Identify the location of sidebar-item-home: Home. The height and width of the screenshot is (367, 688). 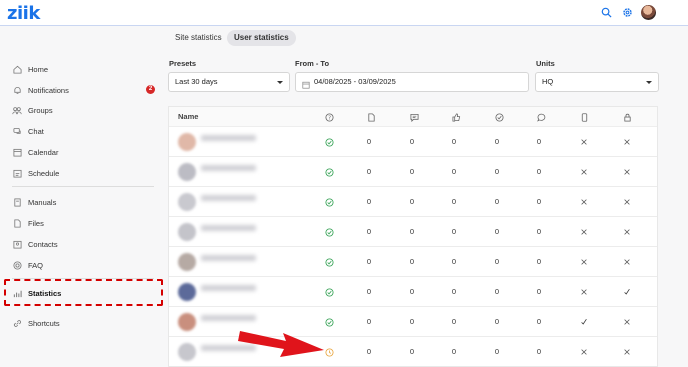
(30, 69).